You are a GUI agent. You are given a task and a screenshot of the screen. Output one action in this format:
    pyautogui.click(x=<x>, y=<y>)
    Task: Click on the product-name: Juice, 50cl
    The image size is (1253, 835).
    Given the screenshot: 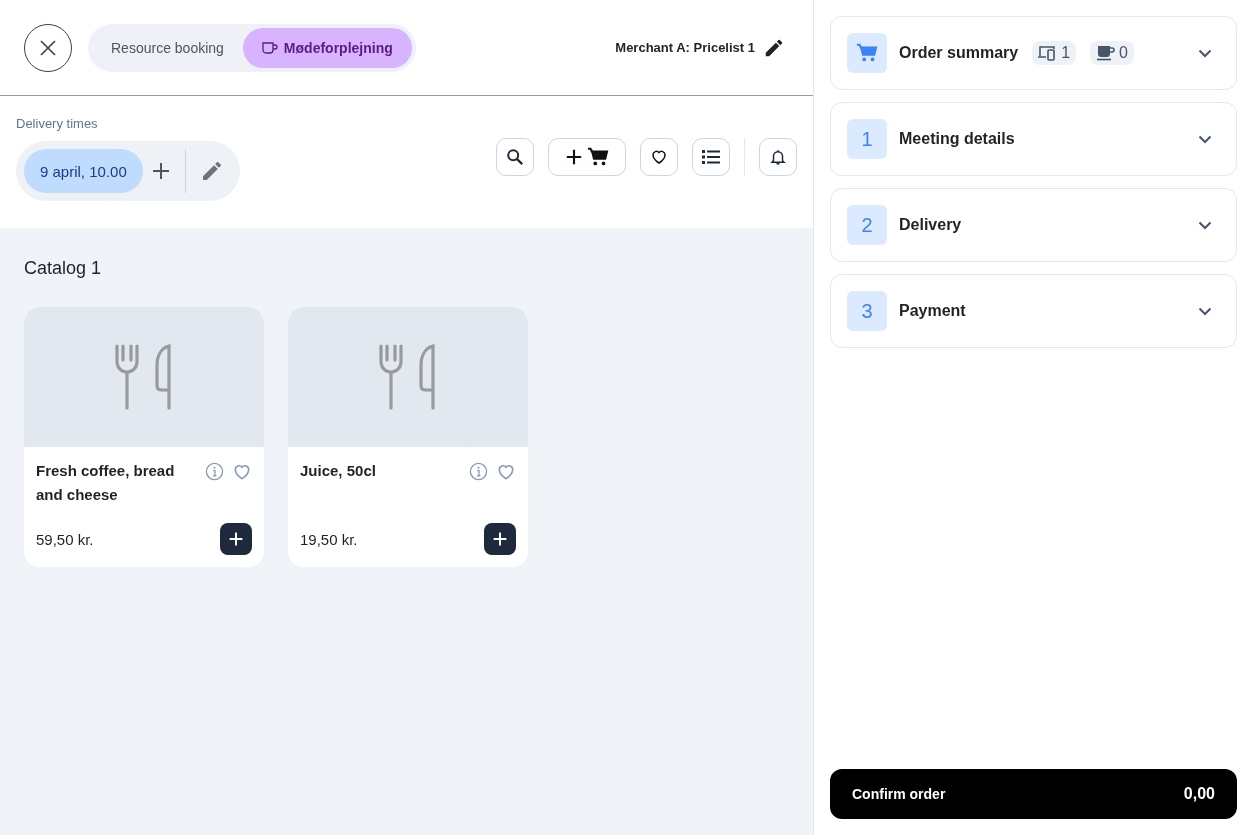 What is the action you would take?
    pyautogui.click(x=338, y=471)
    